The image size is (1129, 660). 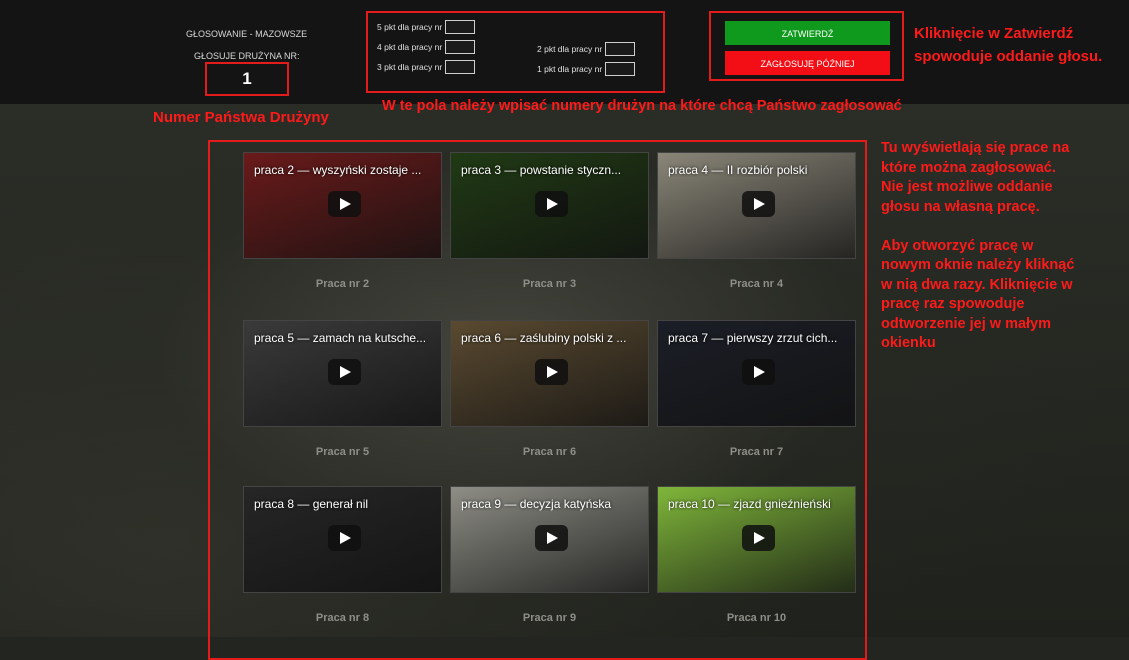 I want to click on side-note-line: głosu na własną pracę., so click(x=960, y=206).